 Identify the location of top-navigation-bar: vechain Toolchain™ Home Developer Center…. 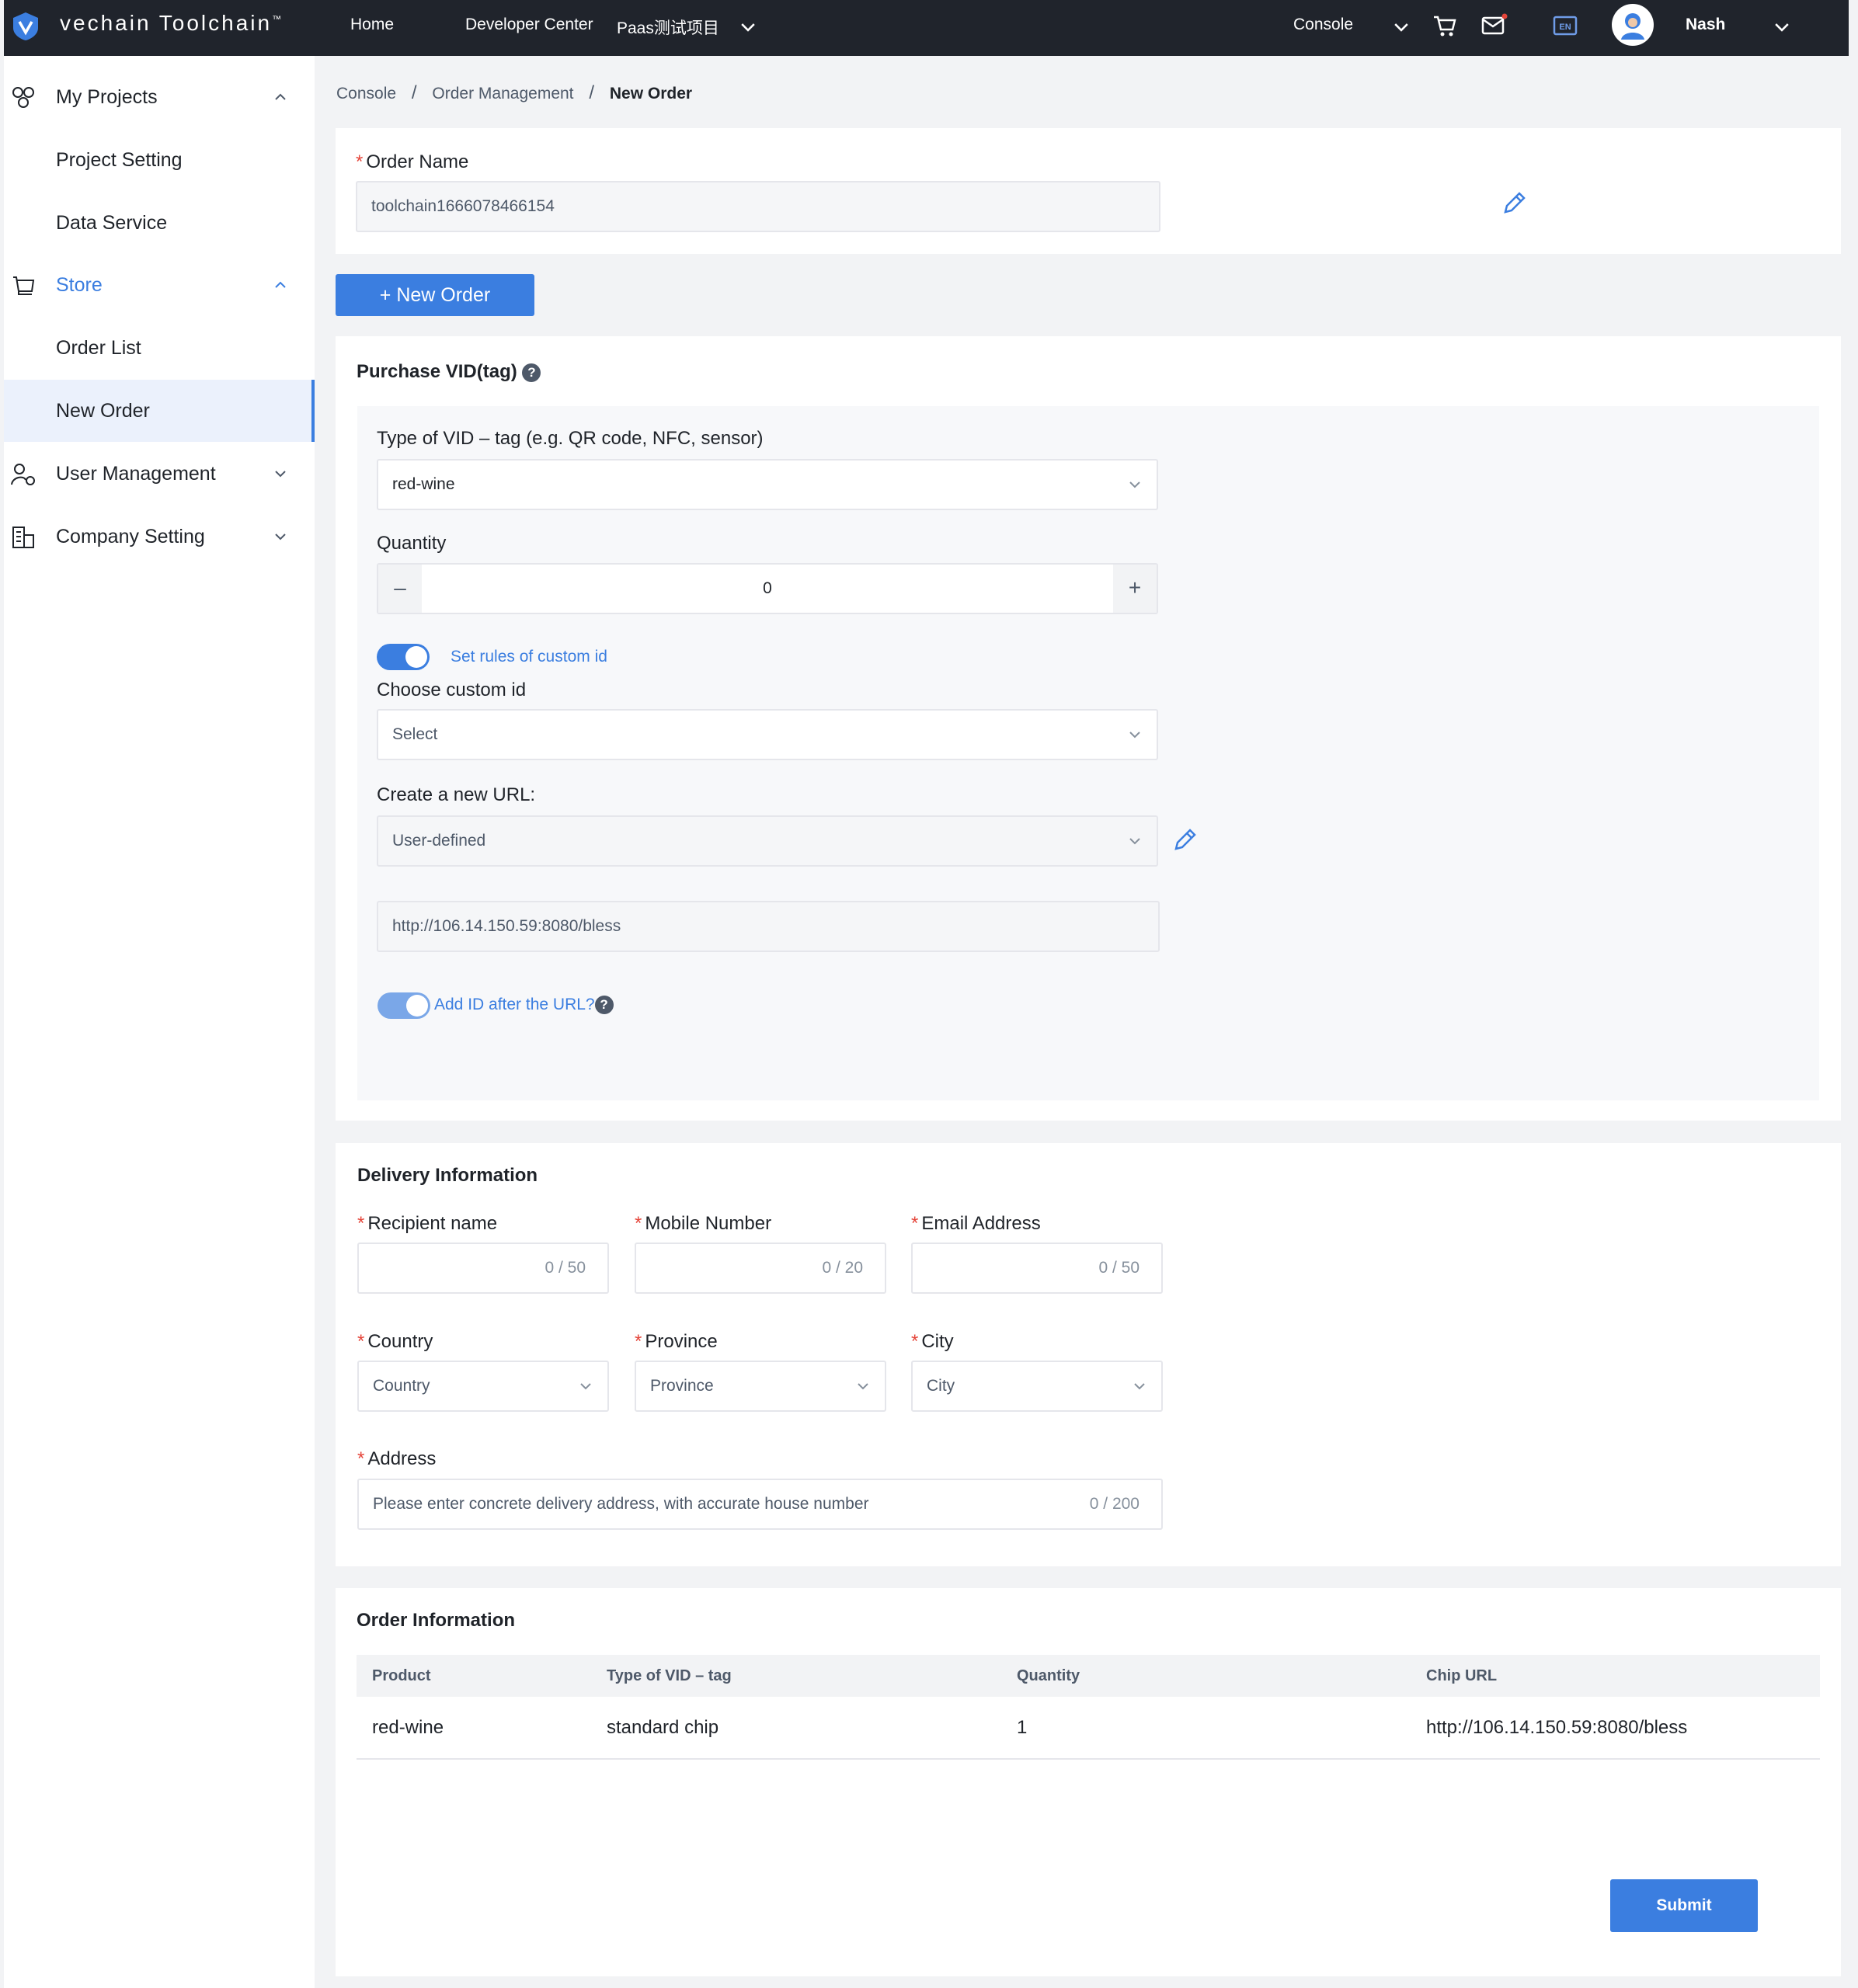
(926, 28).